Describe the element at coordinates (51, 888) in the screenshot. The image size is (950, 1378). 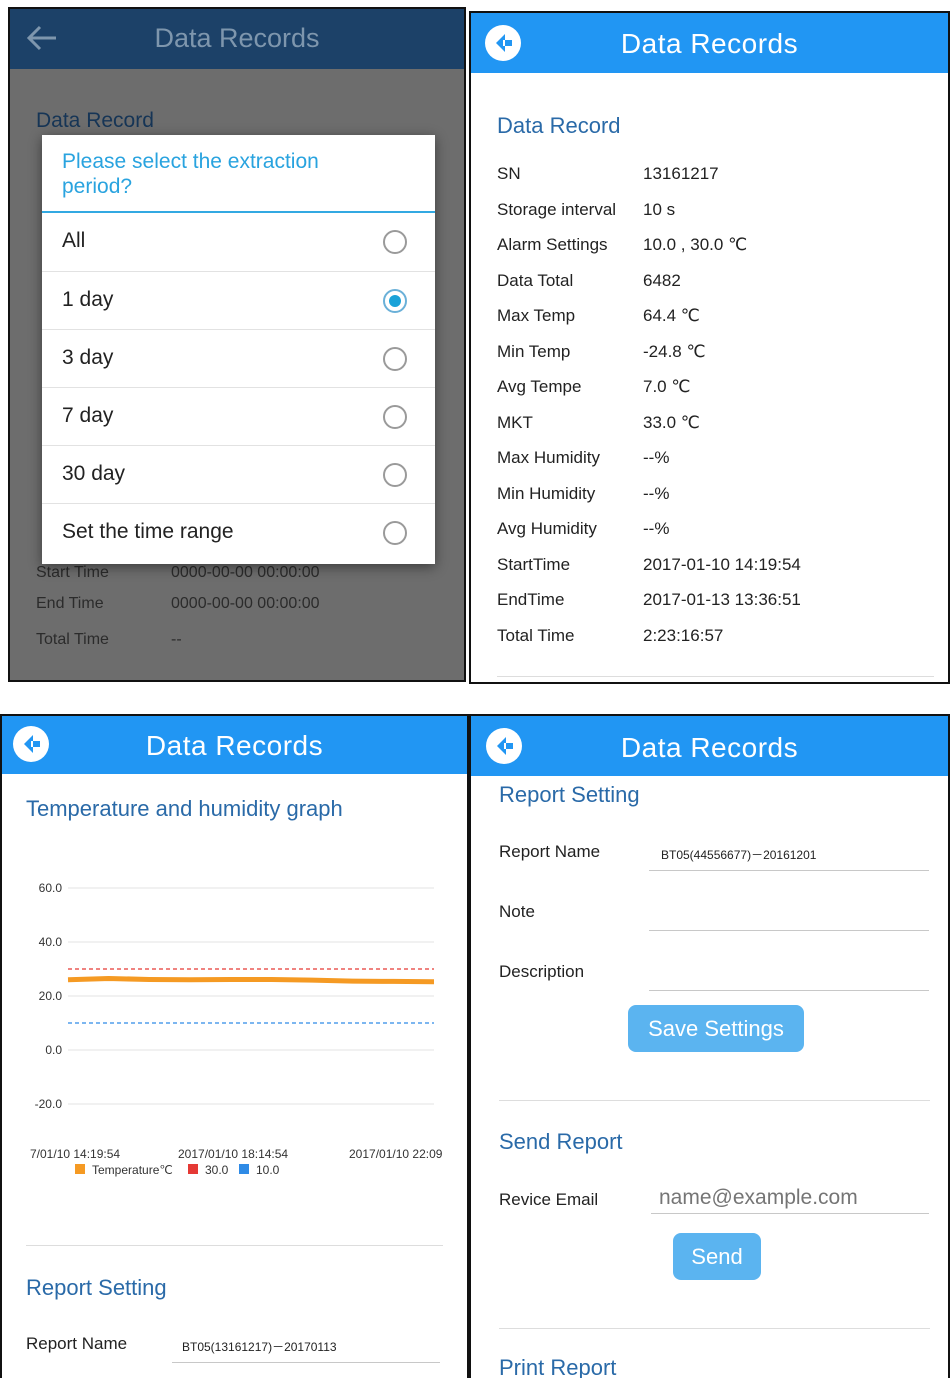
I see `y-tick-label: 60.0` at that location.